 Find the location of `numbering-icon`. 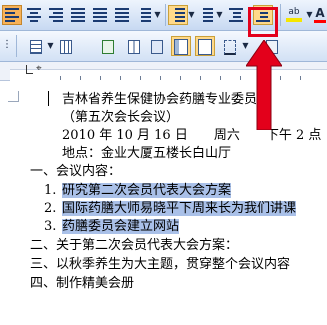

numbering-icon is located at coordinates (178, 15).